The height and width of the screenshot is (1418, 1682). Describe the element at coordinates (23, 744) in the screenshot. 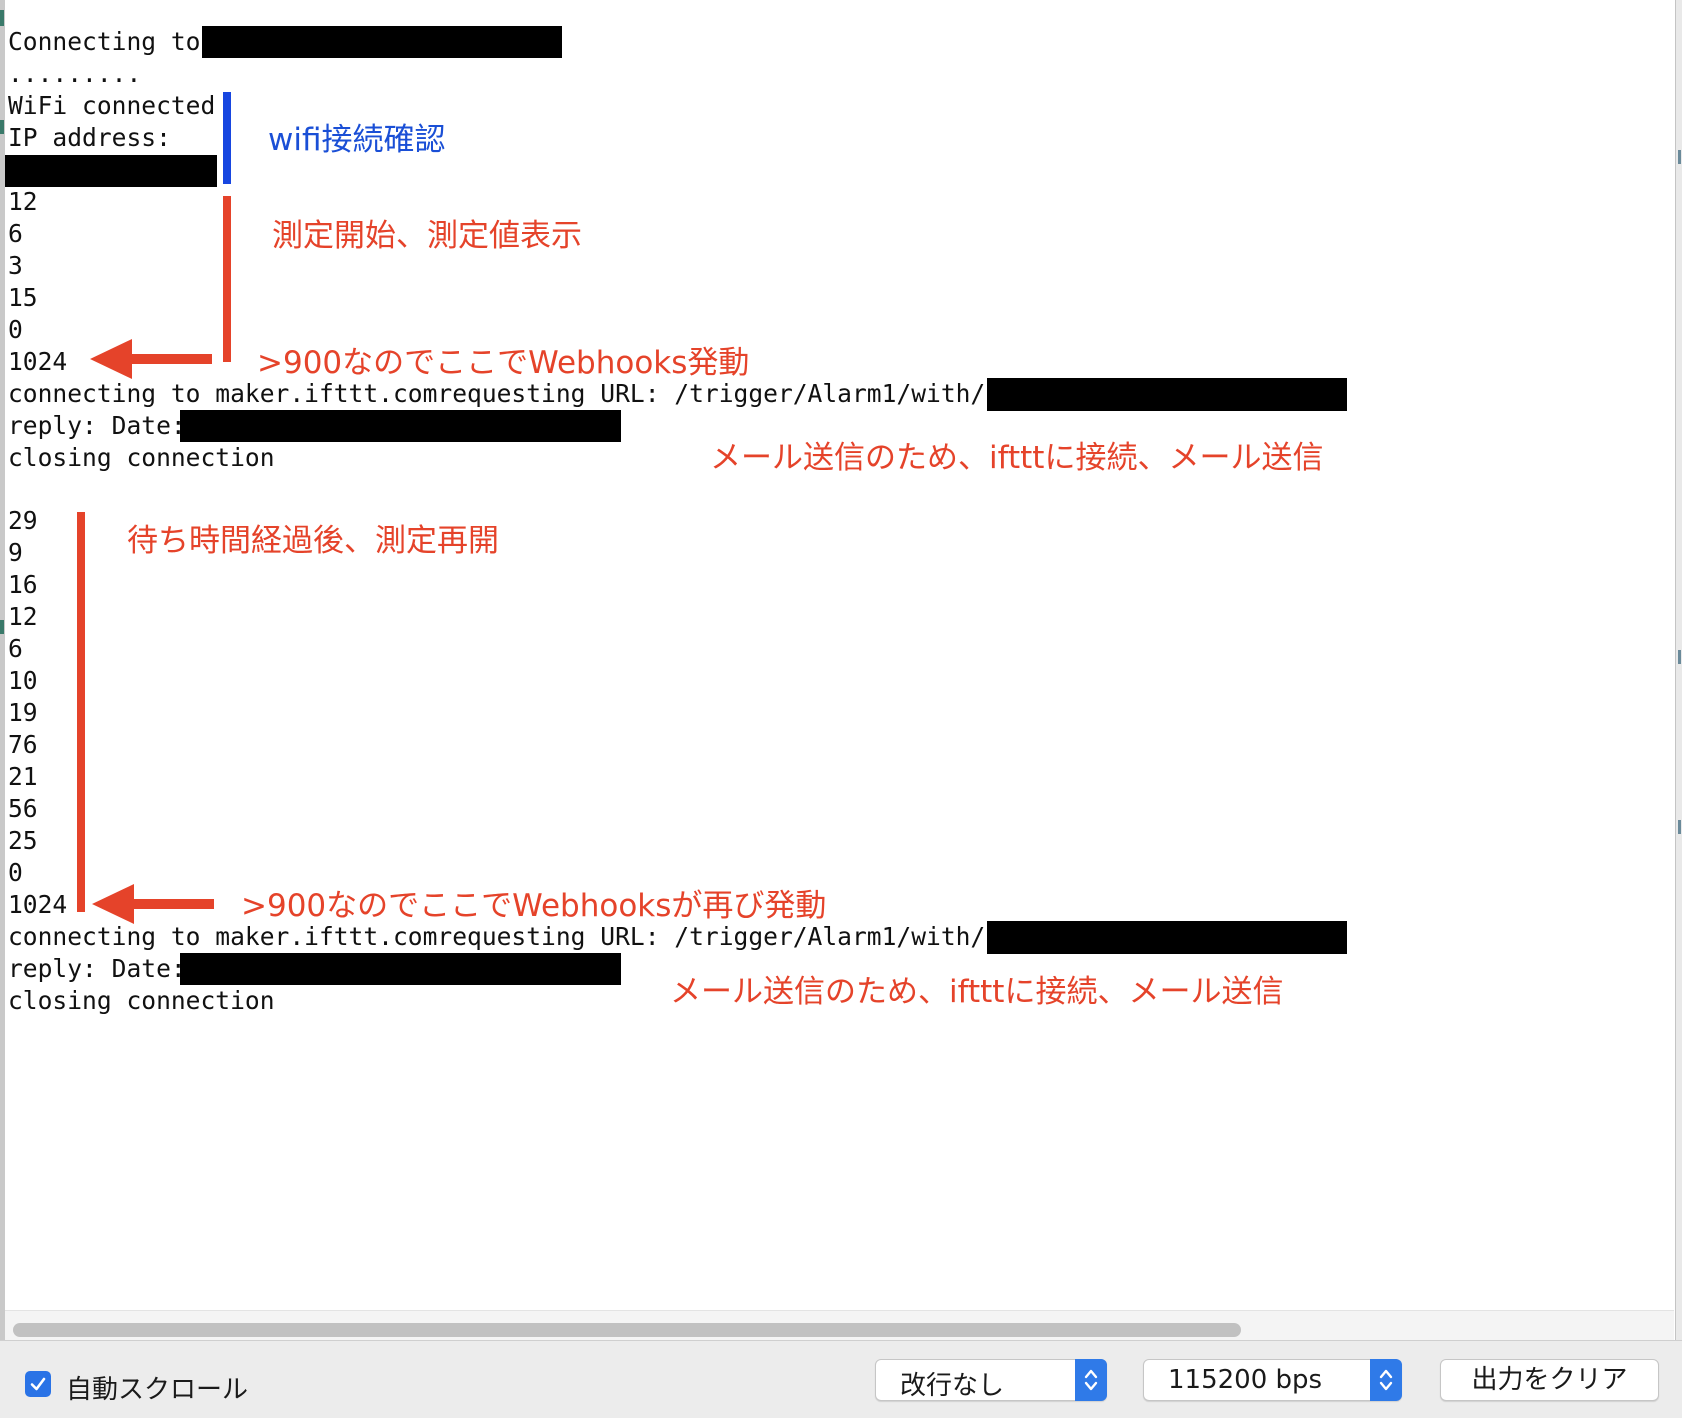

I see `output-line: 76` at that location.